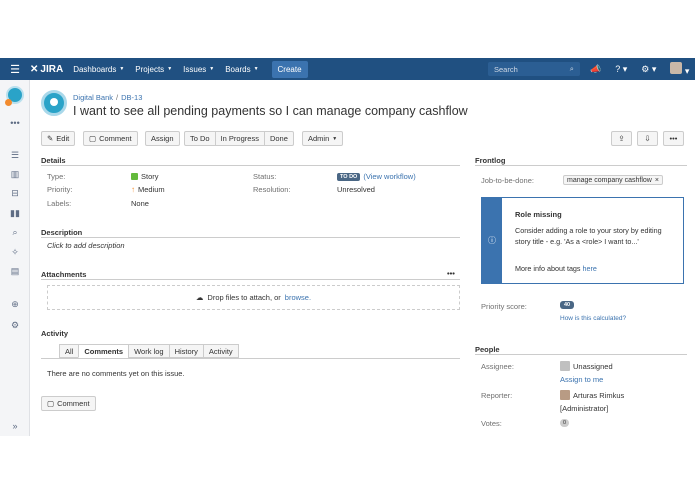  Describe the element at coordinates (250, 237) in the screenshot. I see `description-divider` at that location.